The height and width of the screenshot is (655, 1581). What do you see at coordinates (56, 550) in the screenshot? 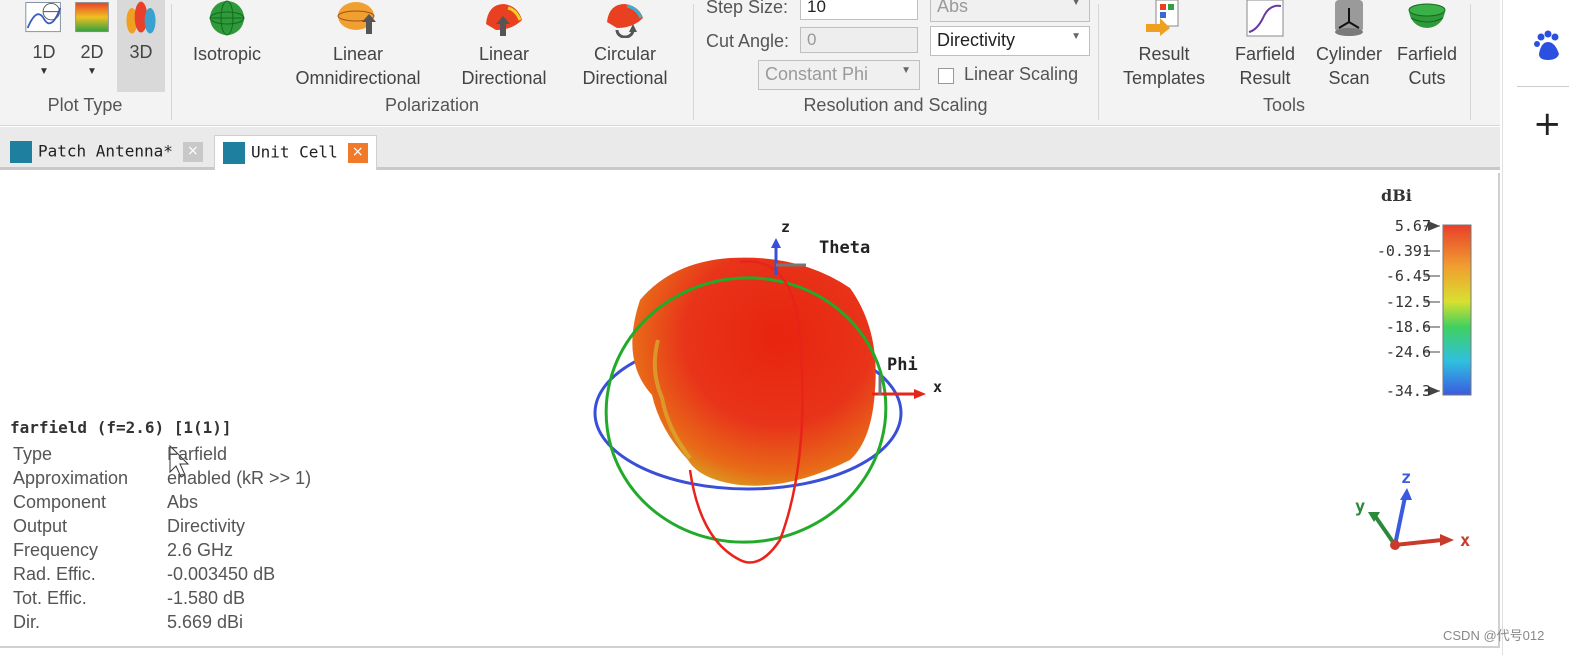
I see `info-key: Frequency` at bounding box center [56, 550].